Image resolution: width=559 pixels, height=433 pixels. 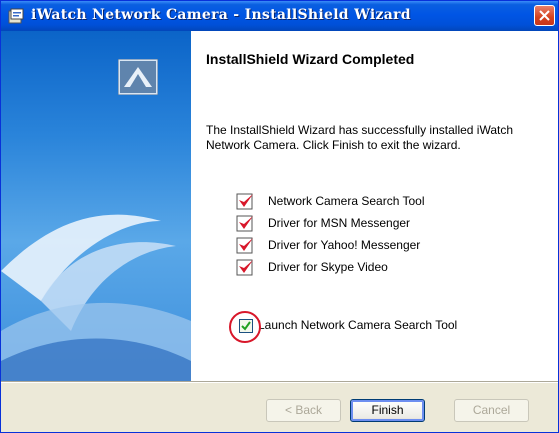 I want to click on back-button: < Back, so click(x=303, y=410).